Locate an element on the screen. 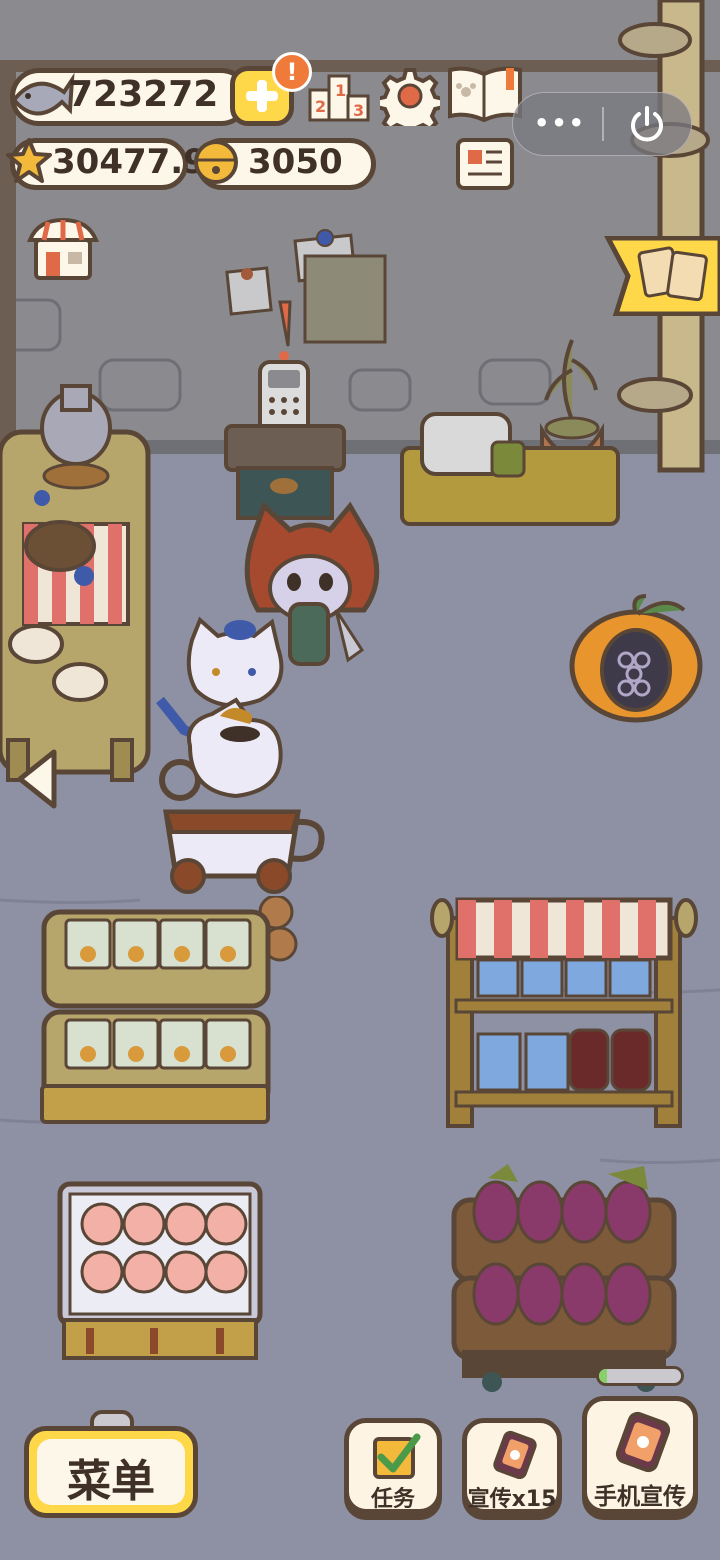  arrow-left-icon is located at coordinates (37, 779).